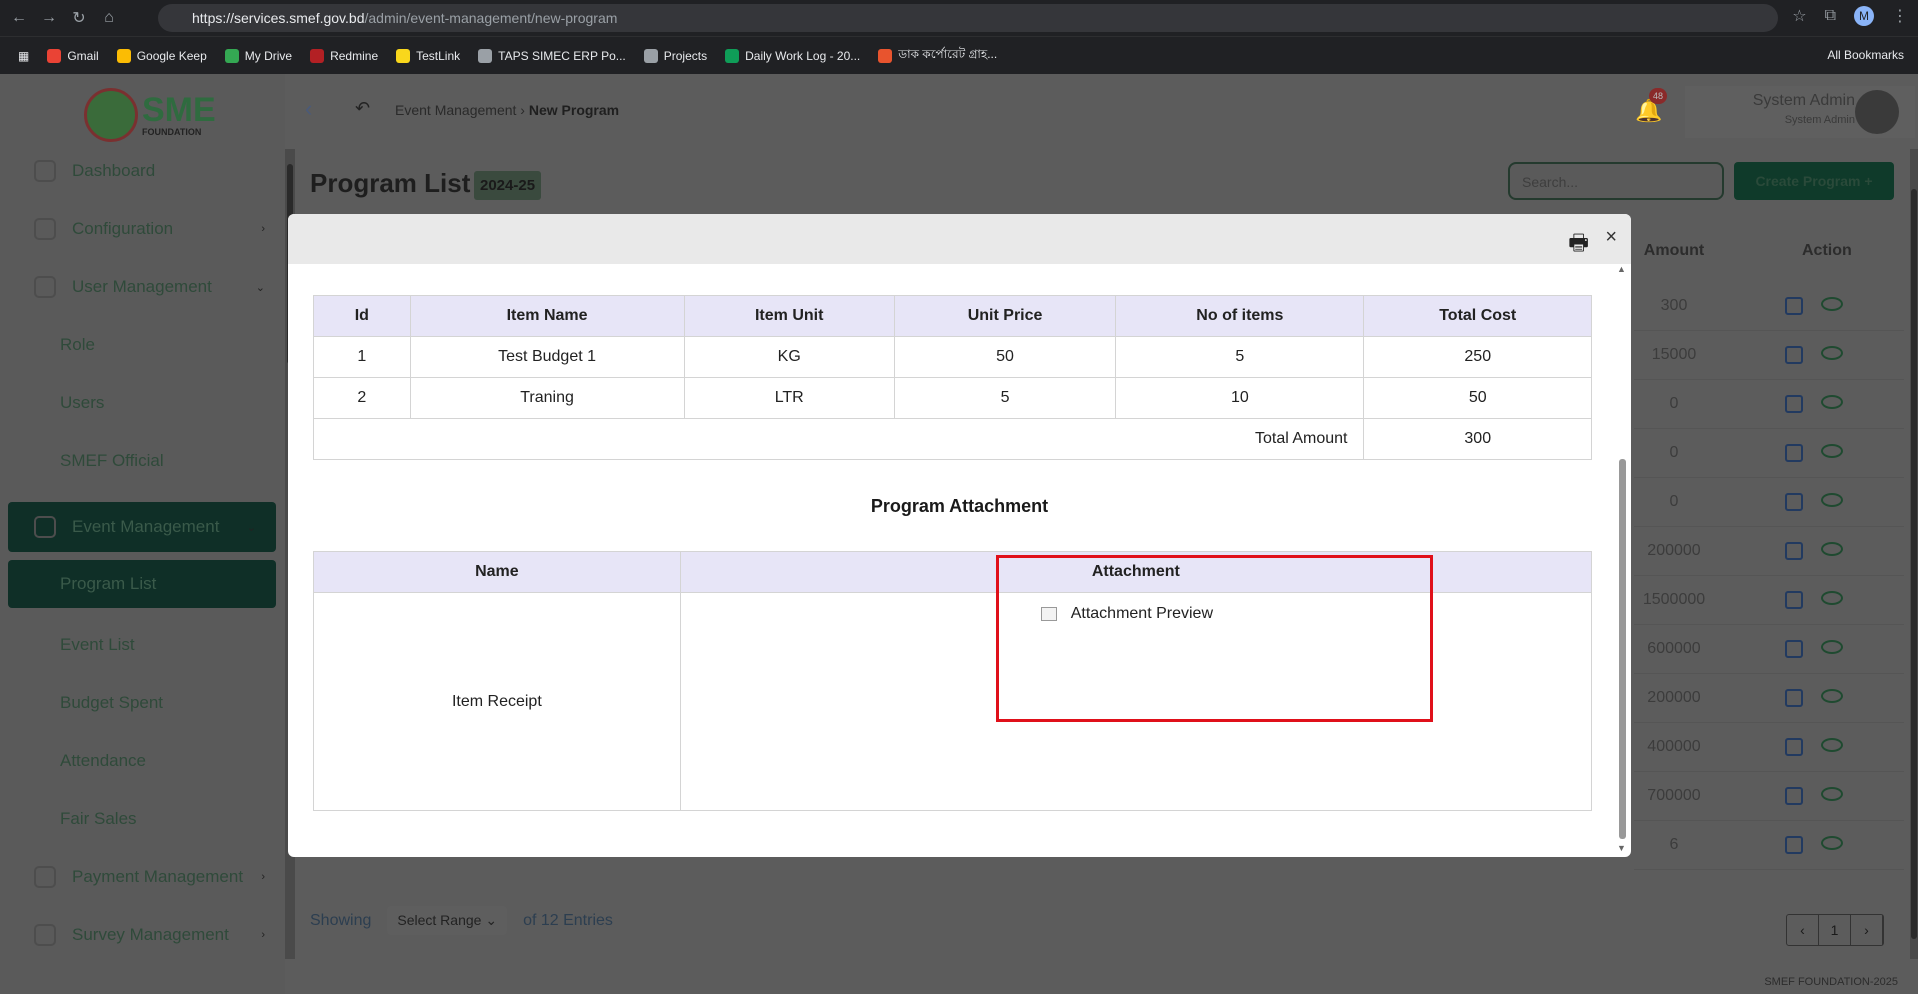 The image size is (1918, 994). What do you see at coordinates (142, 403) in the screenshot?
I see `sidebar-item-users: Users` at bounding box center [142, 403].